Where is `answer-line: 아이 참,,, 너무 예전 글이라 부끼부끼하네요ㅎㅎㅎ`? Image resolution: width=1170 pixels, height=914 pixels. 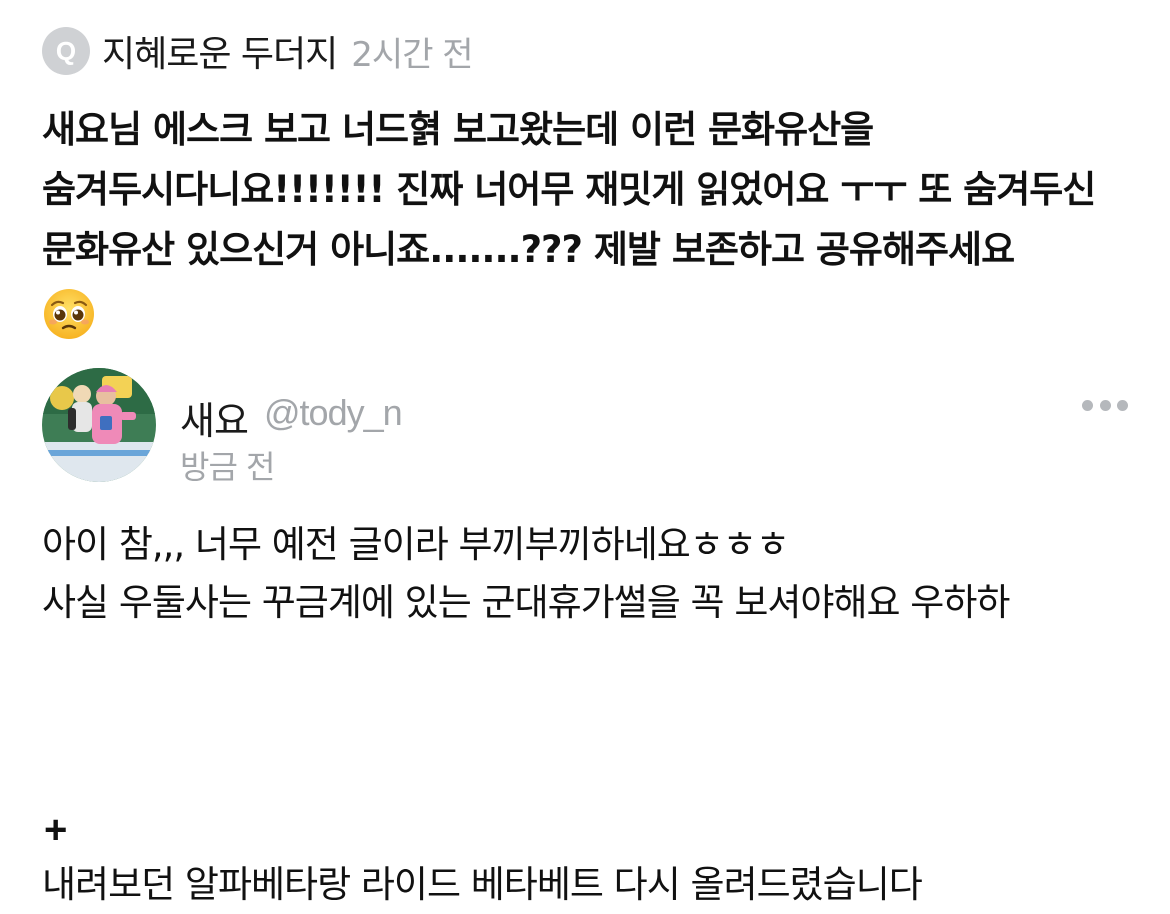 answer-line: 아이 참,,, 너무 예전 글이라 부끼부끼하네요ㅎㅎㅎ is located at coordinates (416, 544).